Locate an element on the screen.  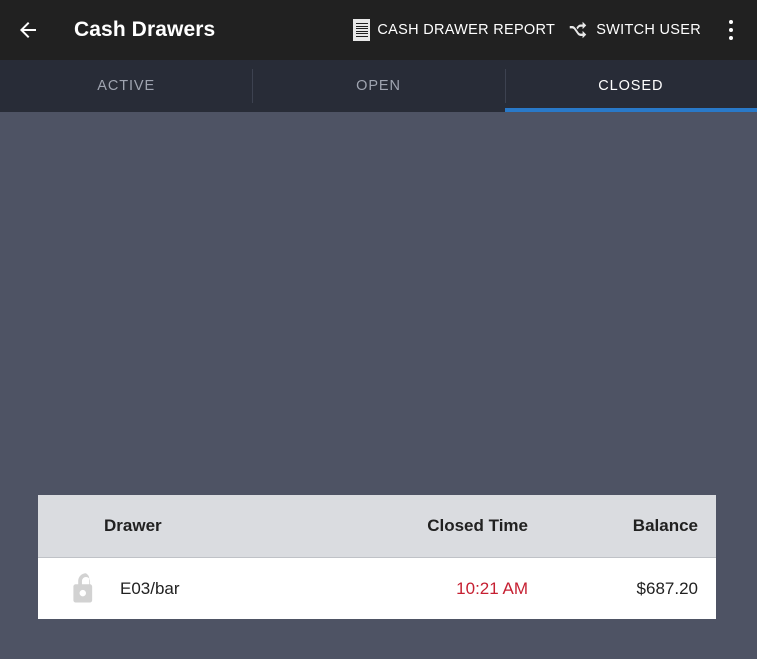
column-header-closed-time-label: Closed Time is located at coordinates (477, 525).